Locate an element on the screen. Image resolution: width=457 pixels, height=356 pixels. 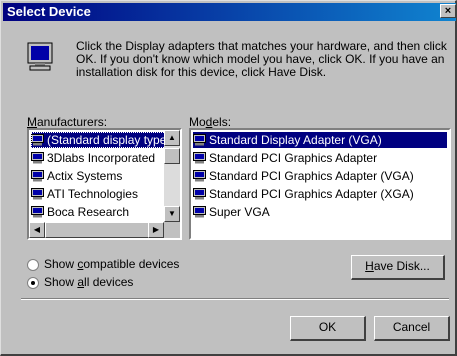
list-item: Super VGA is located at coordinates (231, 212).